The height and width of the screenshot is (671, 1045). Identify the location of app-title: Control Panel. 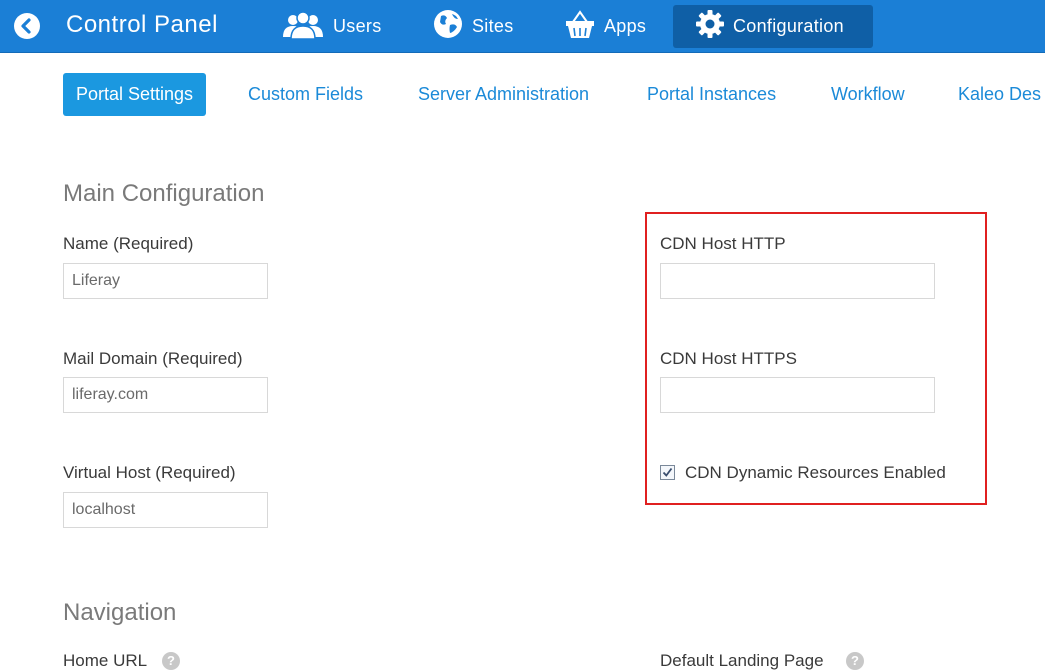
(142, 24).